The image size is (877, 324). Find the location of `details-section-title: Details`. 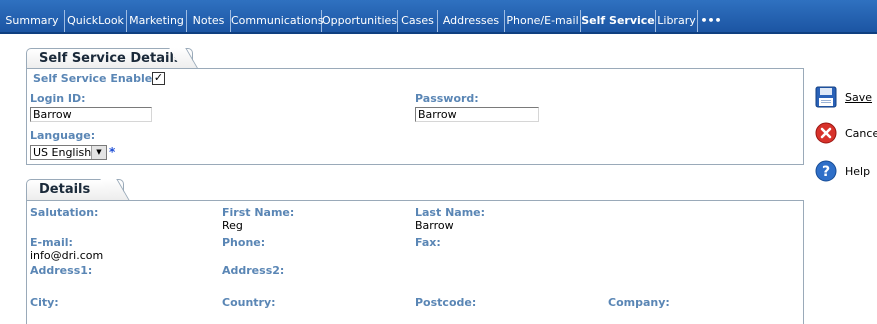

details-section-title: Details is located at coordinates (65, 189).